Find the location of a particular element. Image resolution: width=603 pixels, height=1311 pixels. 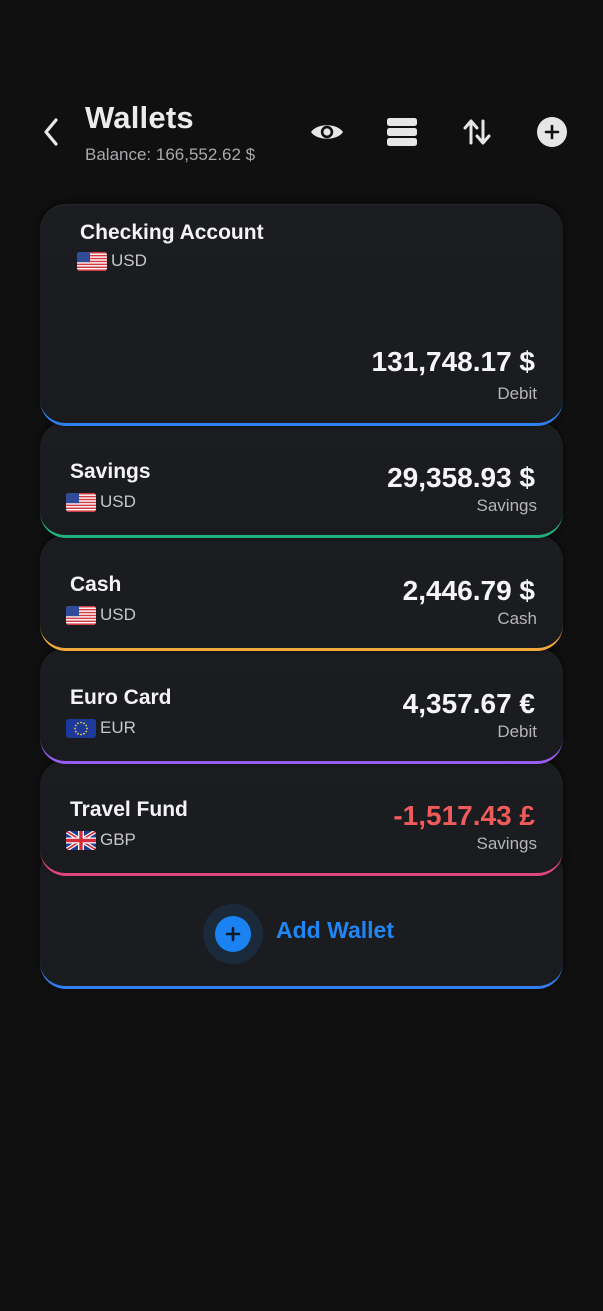

add-wallet-label: Add Wallet is located at coordinates (335, 930).